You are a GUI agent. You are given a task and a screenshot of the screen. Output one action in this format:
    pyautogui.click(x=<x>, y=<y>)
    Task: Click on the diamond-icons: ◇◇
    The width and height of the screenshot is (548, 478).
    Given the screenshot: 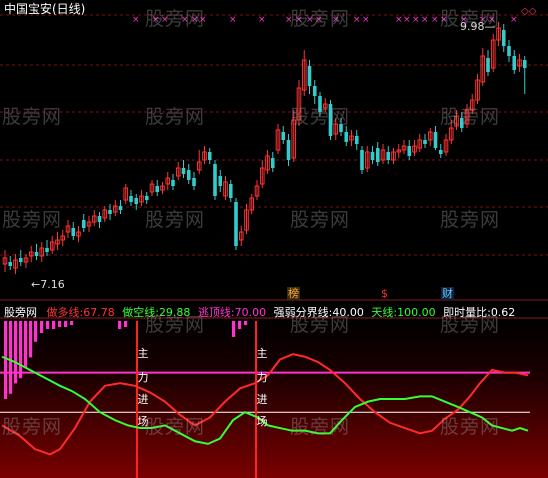 What is the action you would take?
    pyautogui.click(x=529, y=11)
    